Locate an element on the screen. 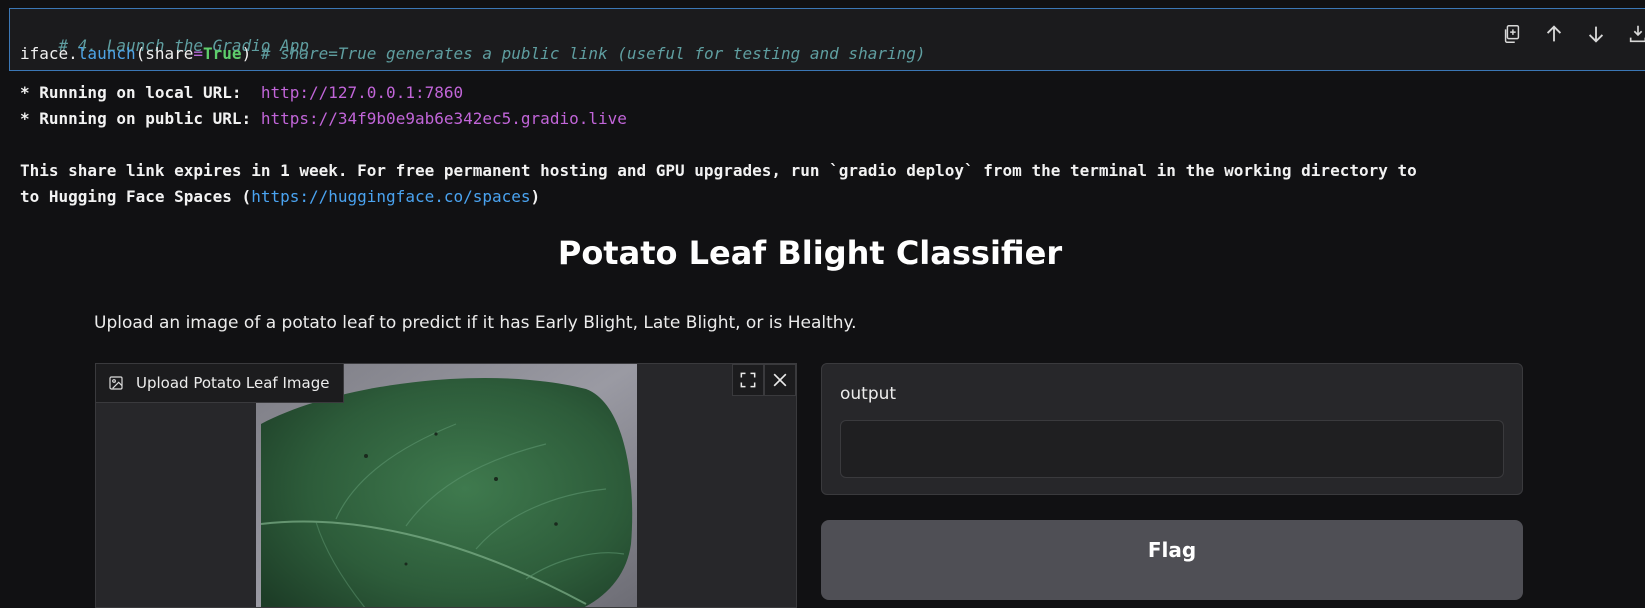 Image resolution: width=1645 pixels, height=608 pixels. code-method: launch is located at coordinates (106, 53).